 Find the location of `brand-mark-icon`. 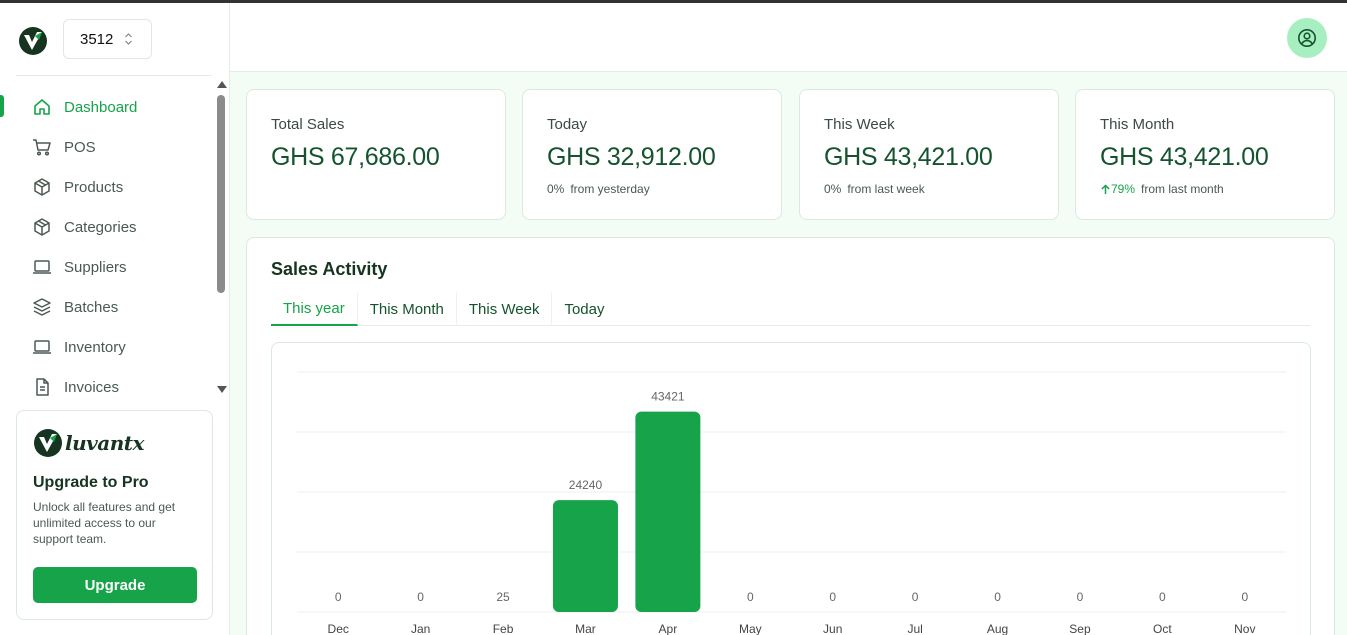

brand-mark-icon is located at coordinates (48, 443).